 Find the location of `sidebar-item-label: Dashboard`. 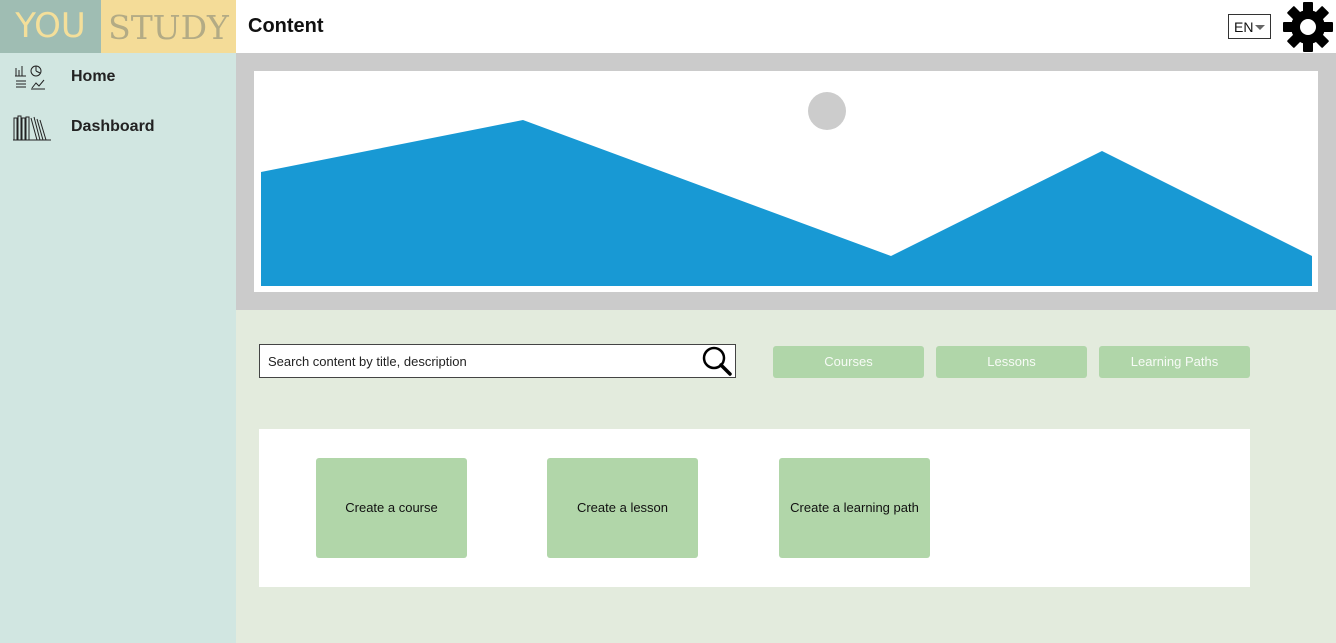

sidebar-item-label: Dashboard is located at coordinates (113, 126).